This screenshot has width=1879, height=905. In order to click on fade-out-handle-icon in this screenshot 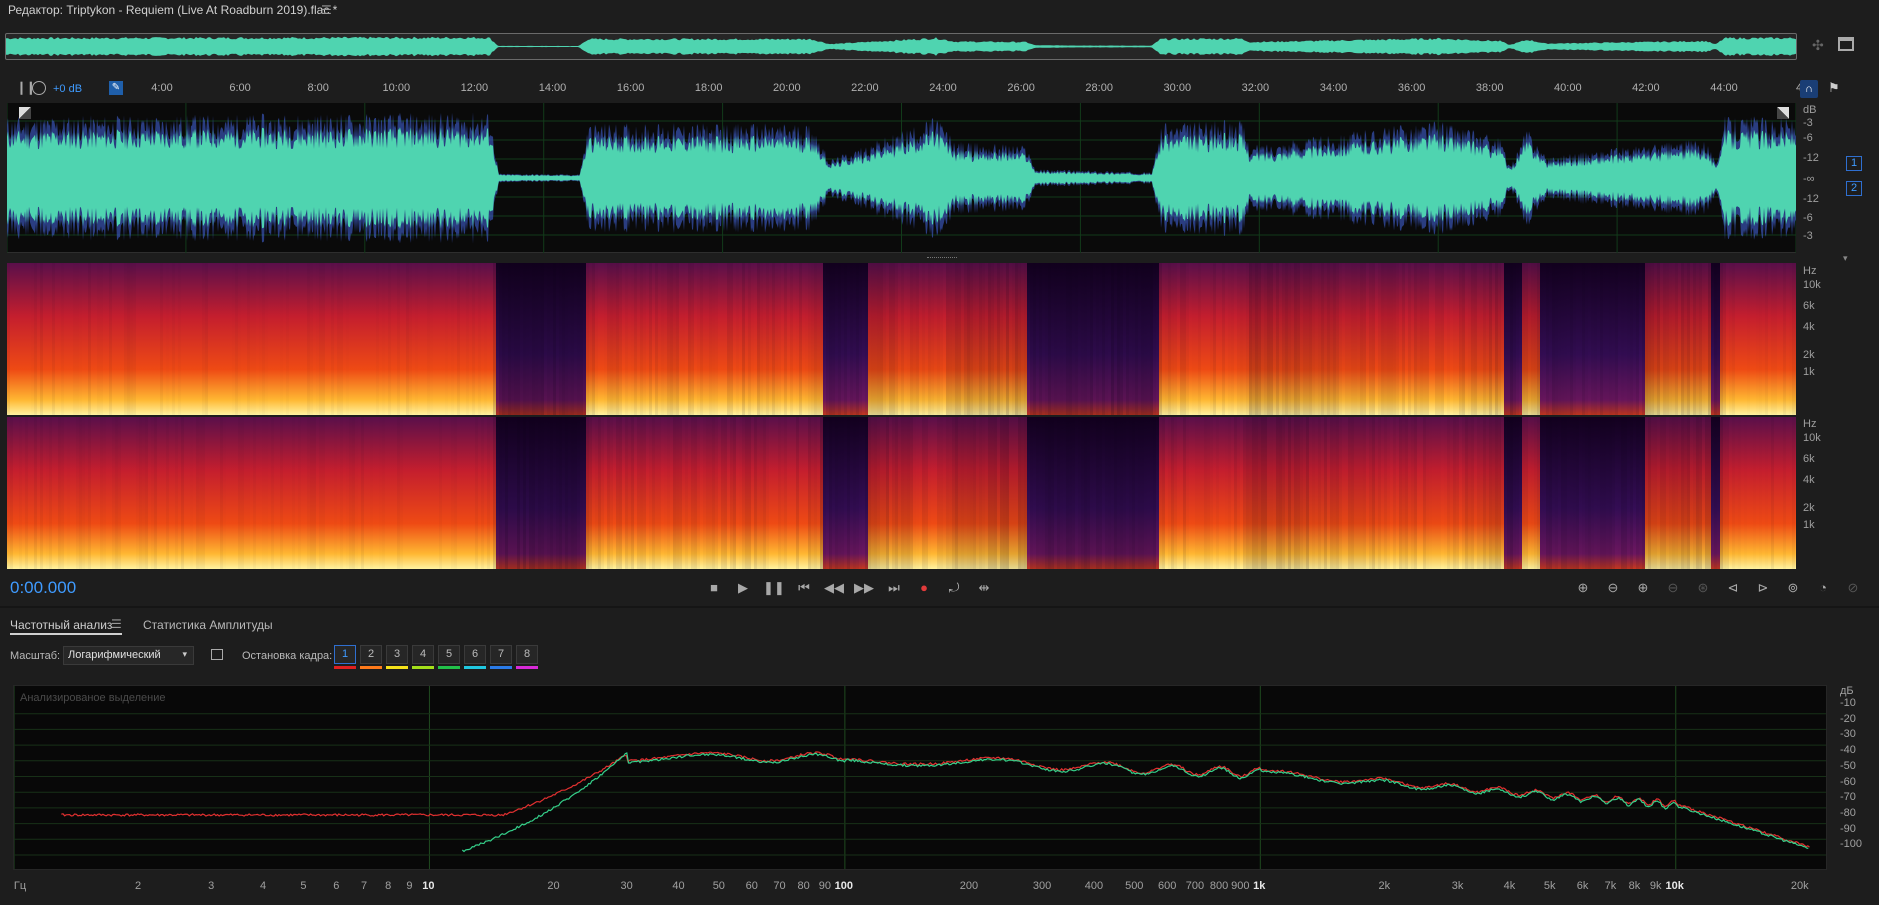, I will do `click(1783, 113)`.